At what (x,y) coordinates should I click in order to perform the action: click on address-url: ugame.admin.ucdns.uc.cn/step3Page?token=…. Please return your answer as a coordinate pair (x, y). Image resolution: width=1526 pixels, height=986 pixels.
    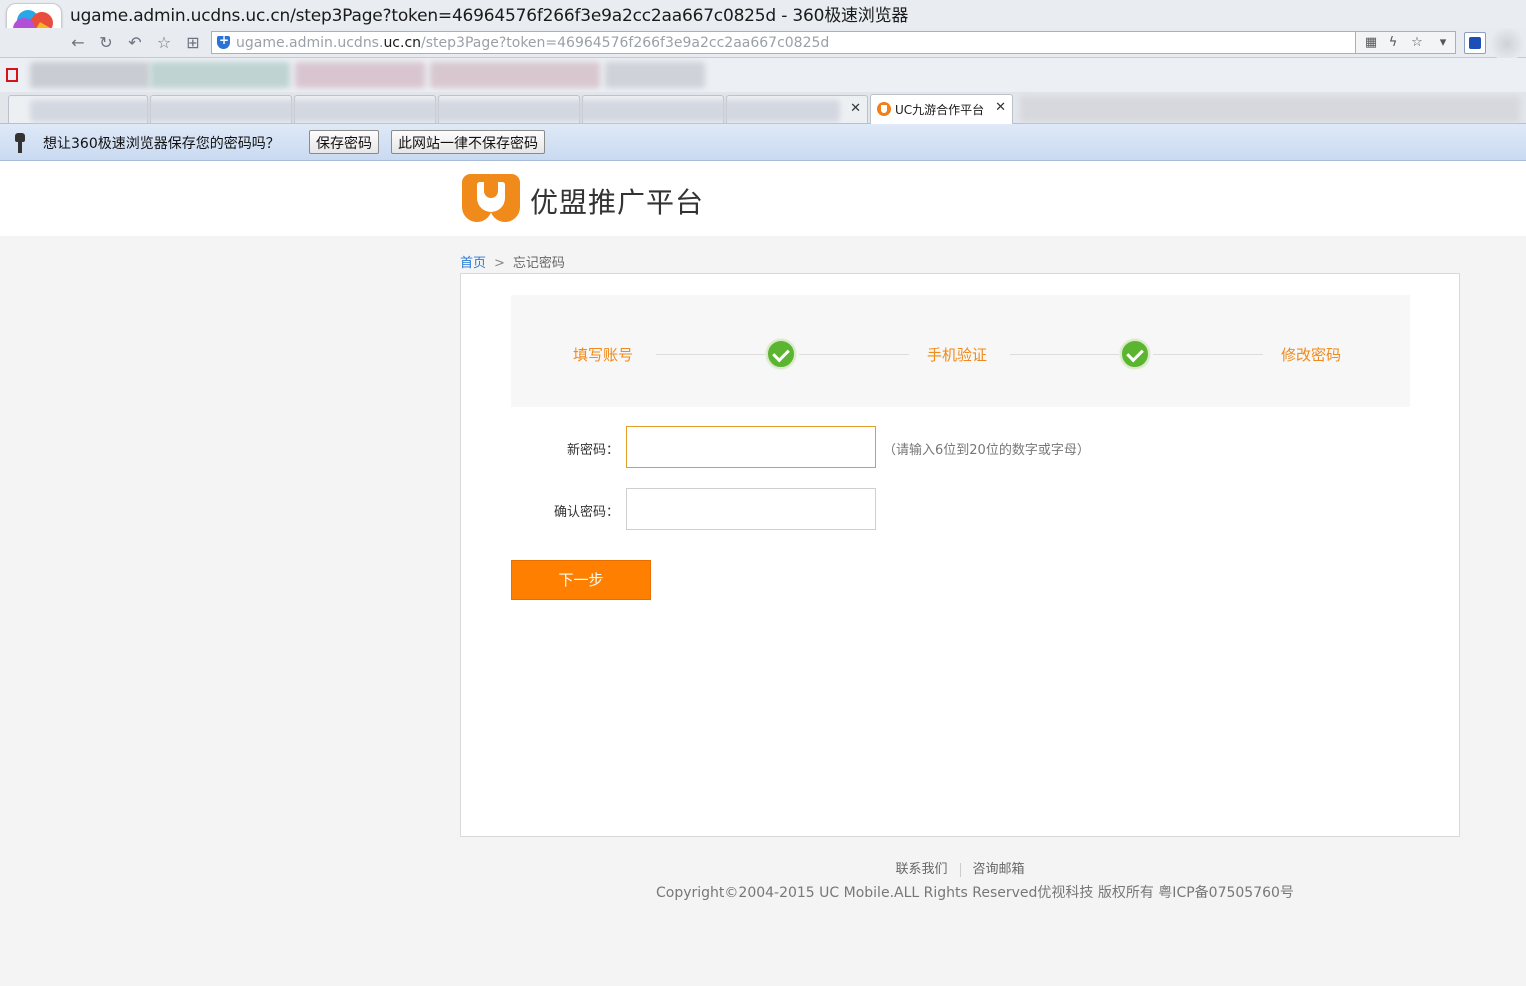
    Looking at the image, I should click on (532, 43).